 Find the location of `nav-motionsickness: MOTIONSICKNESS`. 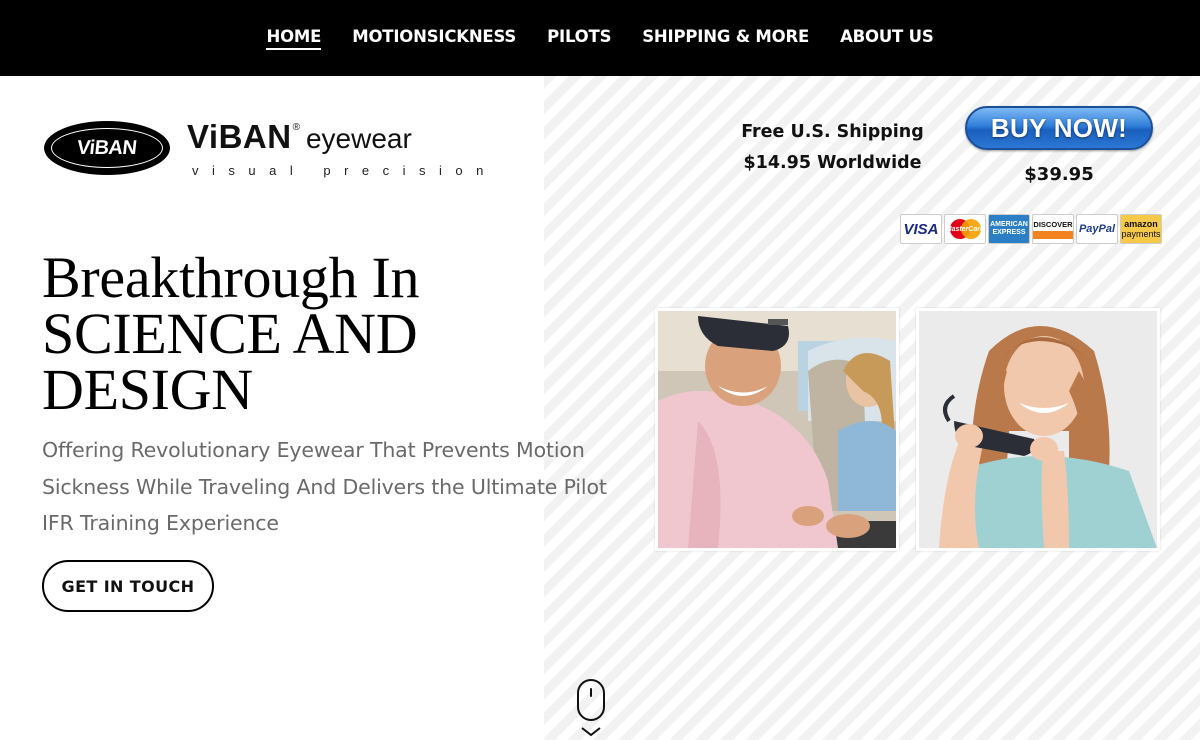

nav-motionsickness: MOTIONSICKNESS is located at coordinates (434, 38).